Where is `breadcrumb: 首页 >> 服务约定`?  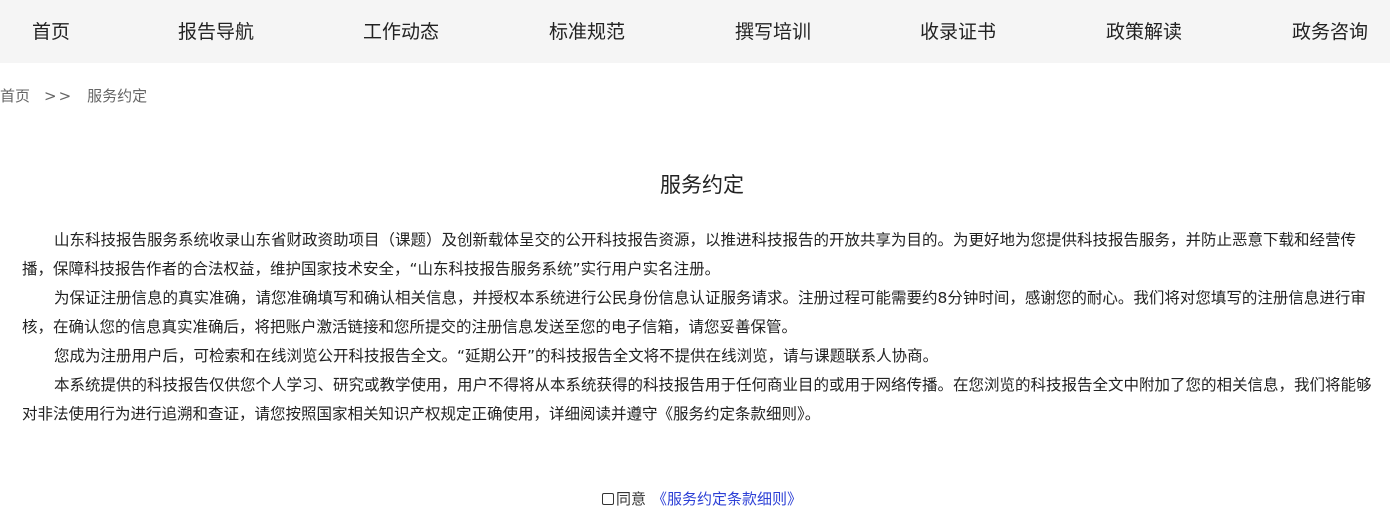
breadcrumb: 首页 >> 服务约定 is located at coordinates (73, 96).